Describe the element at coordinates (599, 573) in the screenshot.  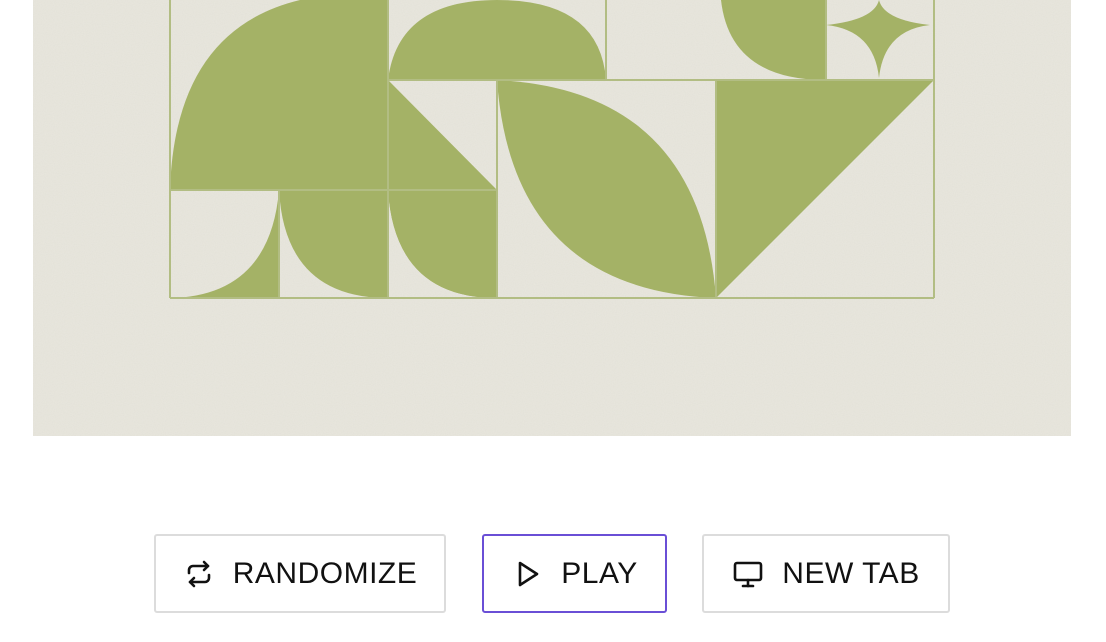
I see `play-label: PLAY` at that location.